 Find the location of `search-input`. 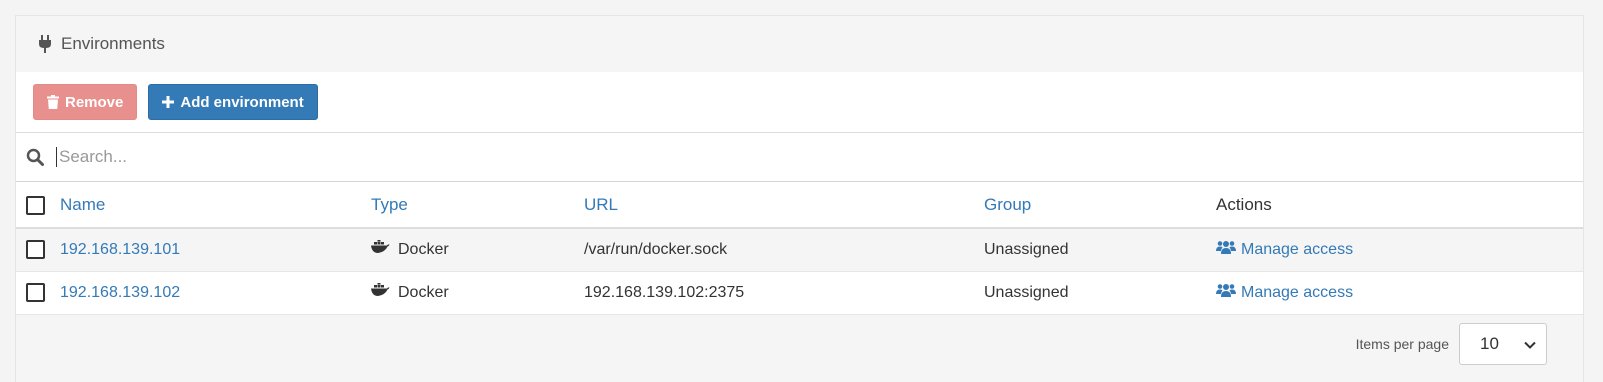

search-input is located at coordinates (356, 157).